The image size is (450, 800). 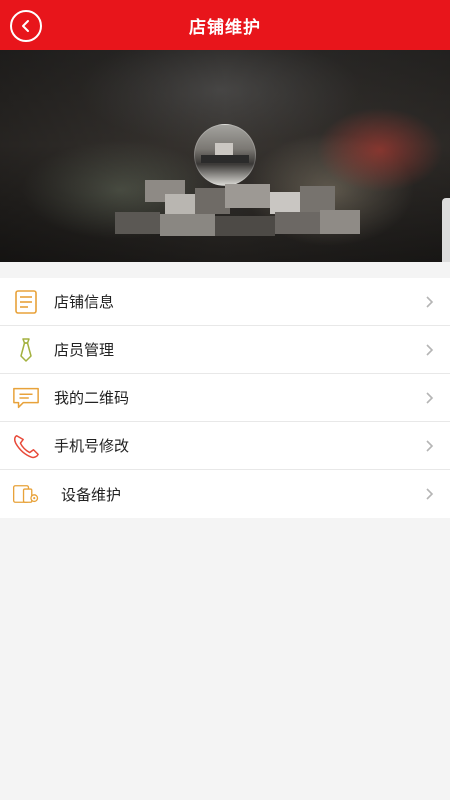 What do you see at coordinates (225, 446) in the screenshot?
I see `menu-item-phone-change: 手机号修改` at bounding box center [225, 446].